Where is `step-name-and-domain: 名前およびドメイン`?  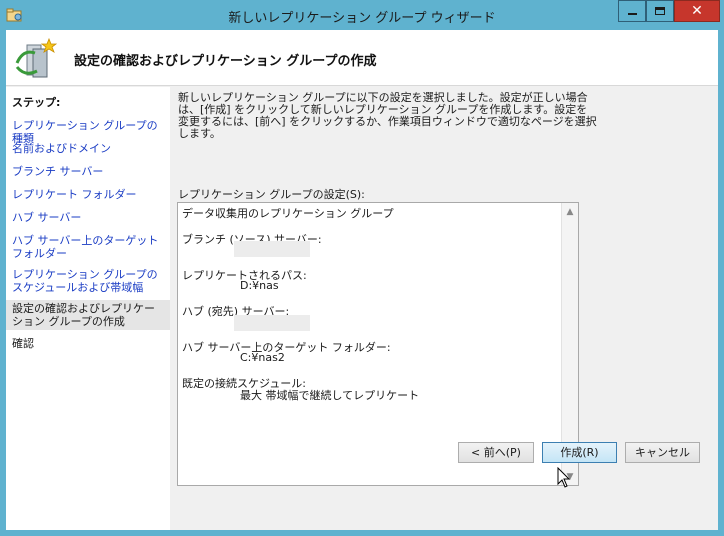 step-name-and-domain: 名前およびドメイン is located at coordinates (88, 148).